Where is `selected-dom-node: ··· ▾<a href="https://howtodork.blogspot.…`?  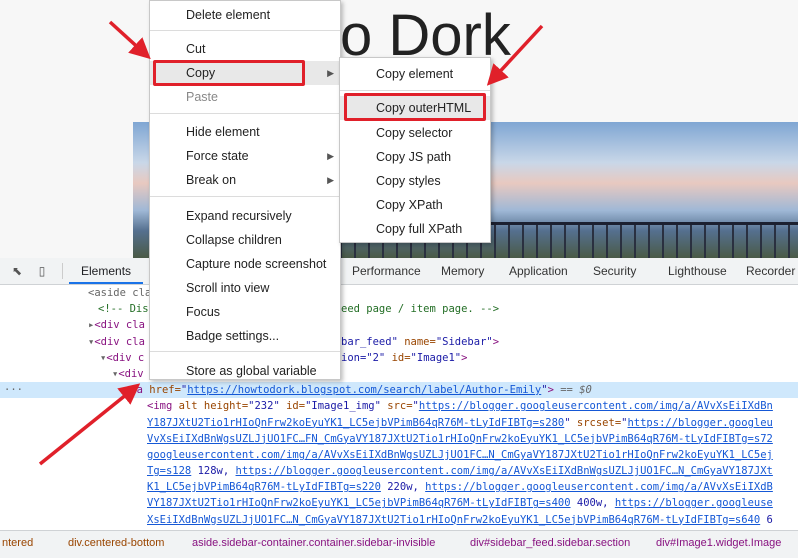 selected-dom-node: ··· ▾<a href="https://howtodork.blogspot.… is located at coordinates (399, 390).